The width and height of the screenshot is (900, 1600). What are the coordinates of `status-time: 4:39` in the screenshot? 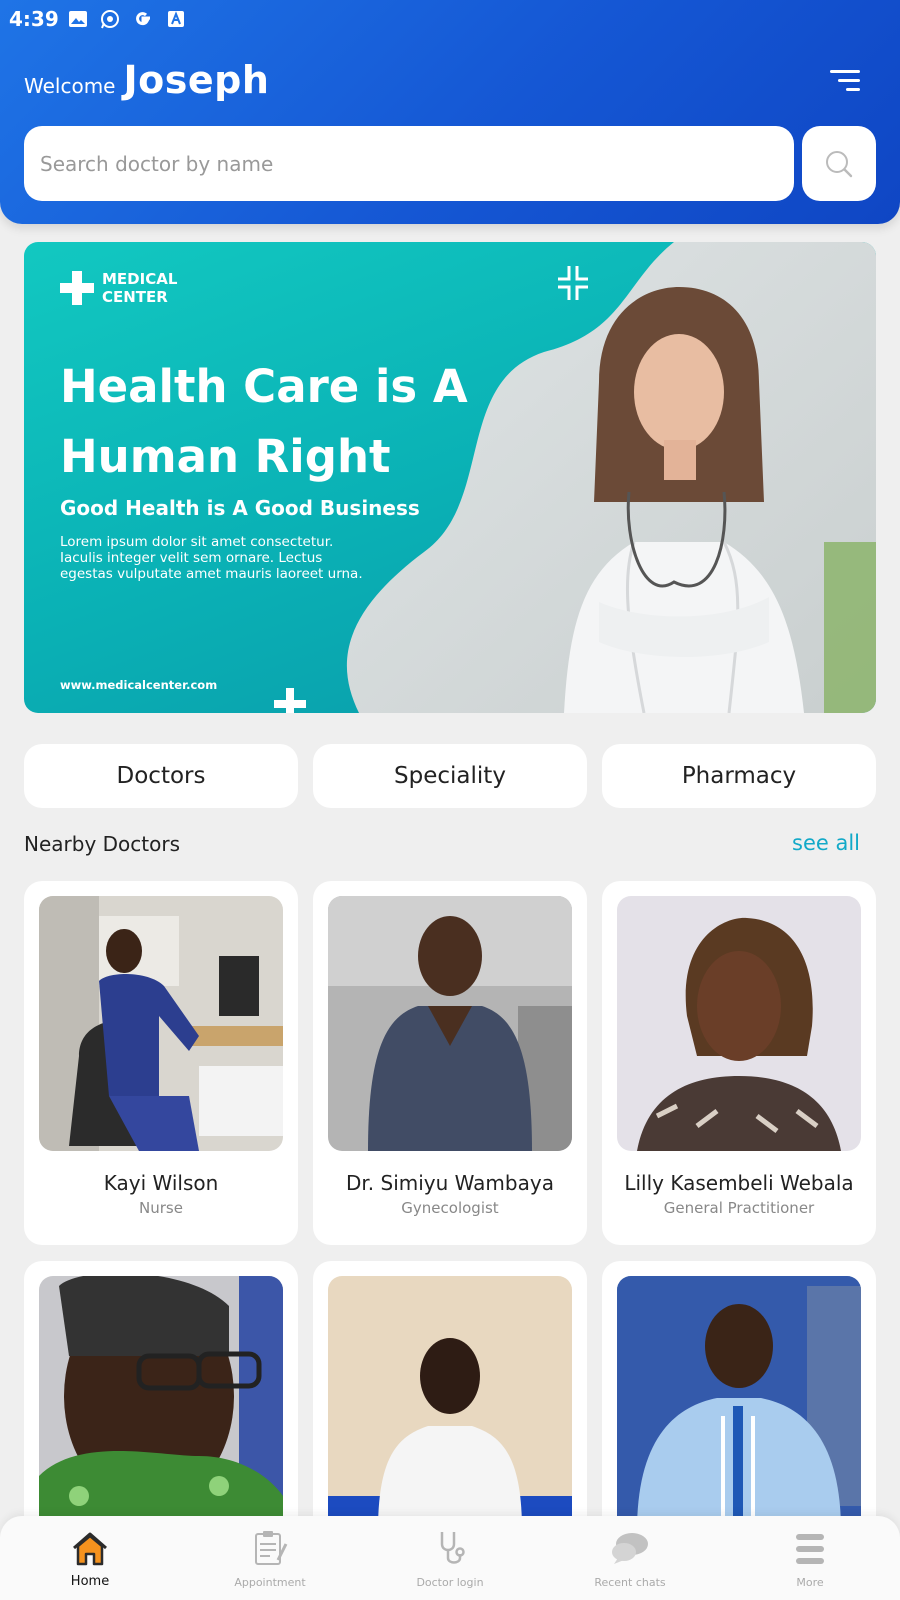 It's located at (34, 19).